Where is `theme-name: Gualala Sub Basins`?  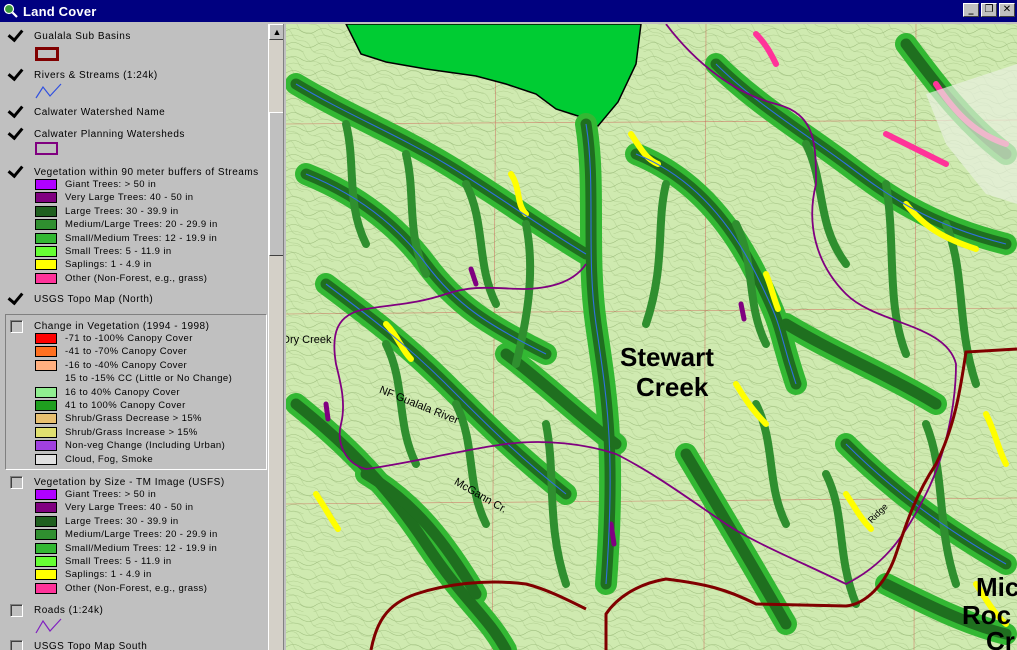
theme-name: Gualala Sub Basins is located at coordinates (82, 36).